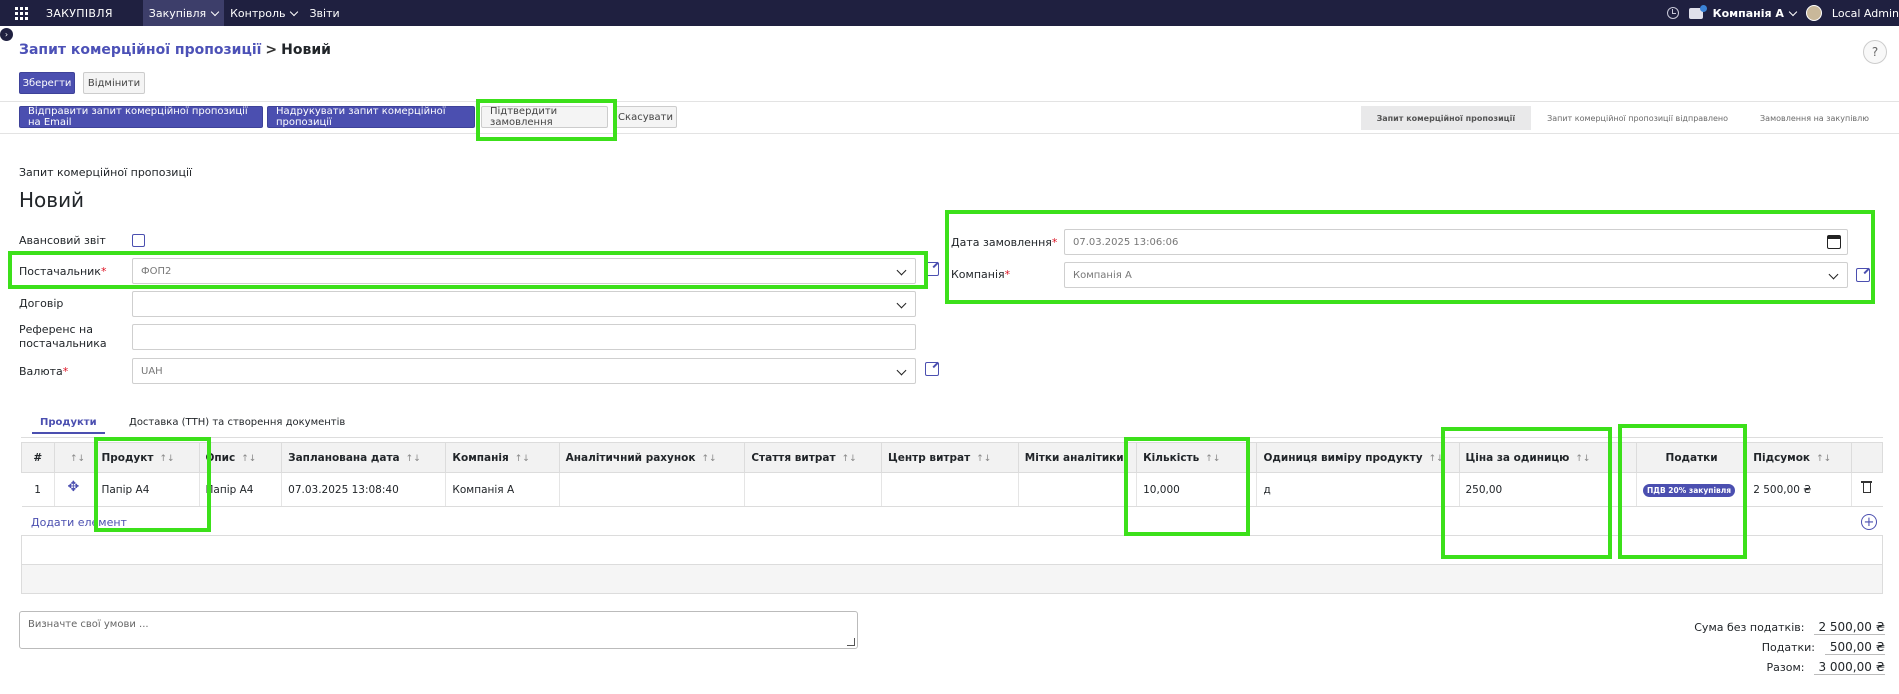 The image size is (1899, 694). Describe the element at coordinates (371, 117) in the screenshot. I see `print-rfq-button: Надрукувати запит комерційної пропозиції` at that location.